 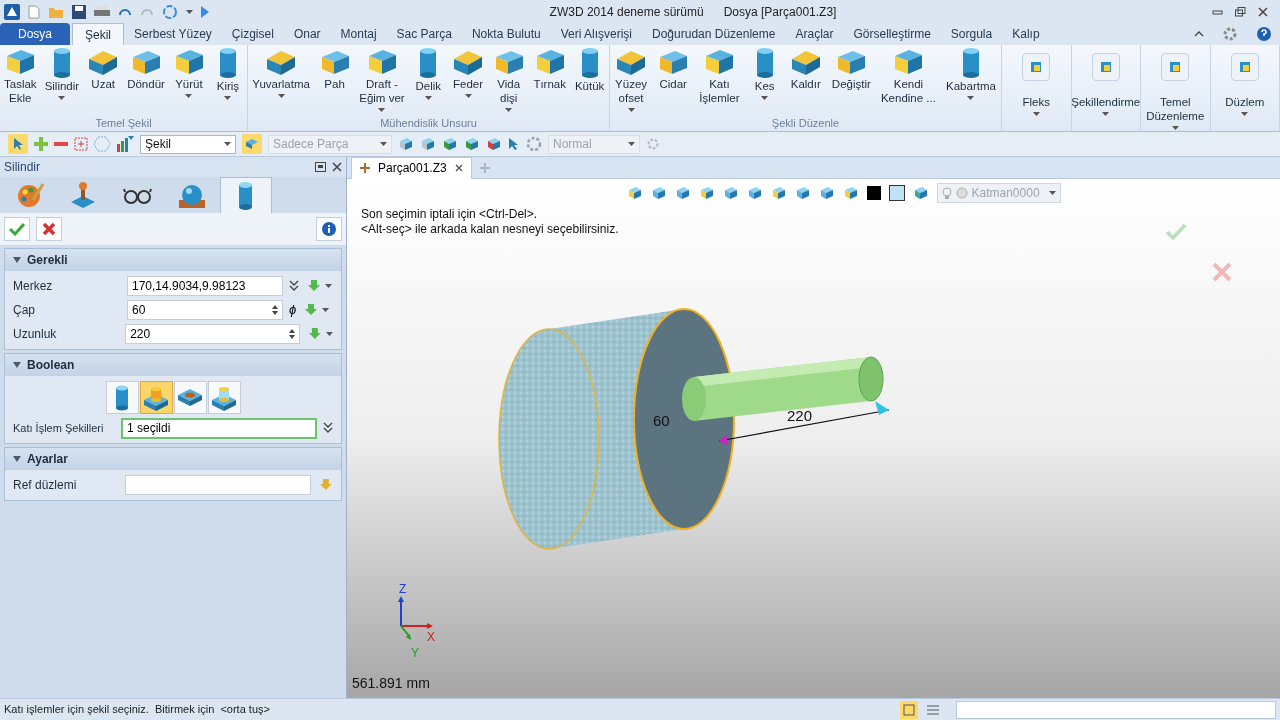 What do you see at coordinates (62, 80) in the screenshot?
I see `ribbon-tool-button: Silindir` at bounding box center [62, 80].